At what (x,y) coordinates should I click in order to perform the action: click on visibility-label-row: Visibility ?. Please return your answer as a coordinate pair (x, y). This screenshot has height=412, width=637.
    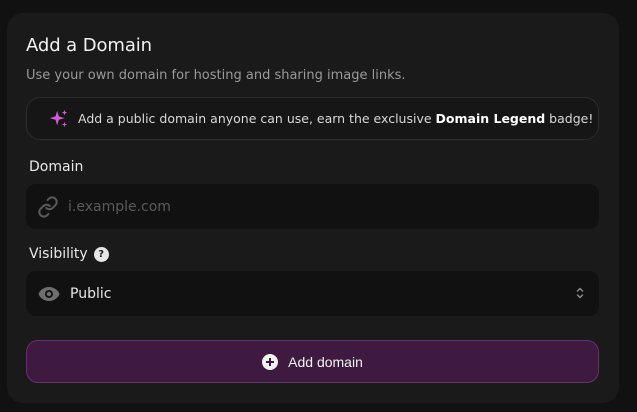
    Looking at the image, I should click on (69, 254).